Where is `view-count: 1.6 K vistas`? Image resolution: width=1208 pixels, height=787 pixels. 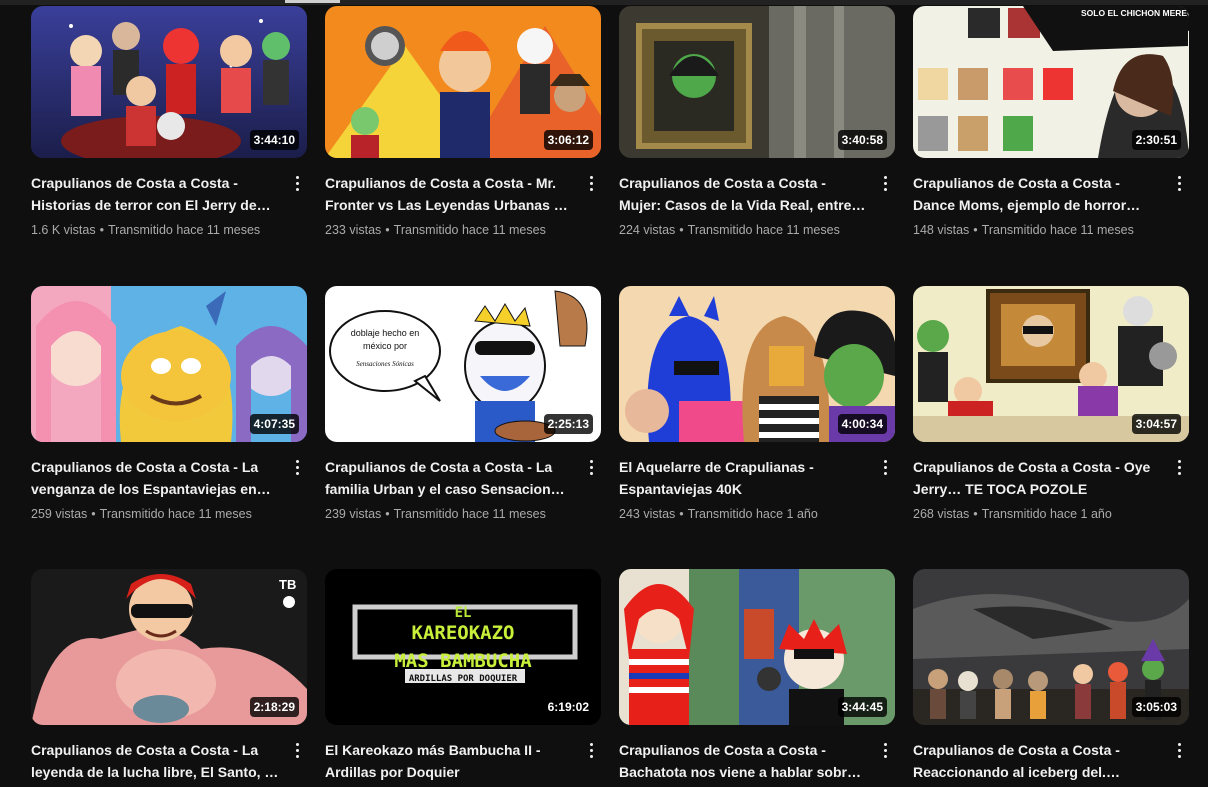 view-count: 1.6 K vistas is located at coordinates (63, 230).